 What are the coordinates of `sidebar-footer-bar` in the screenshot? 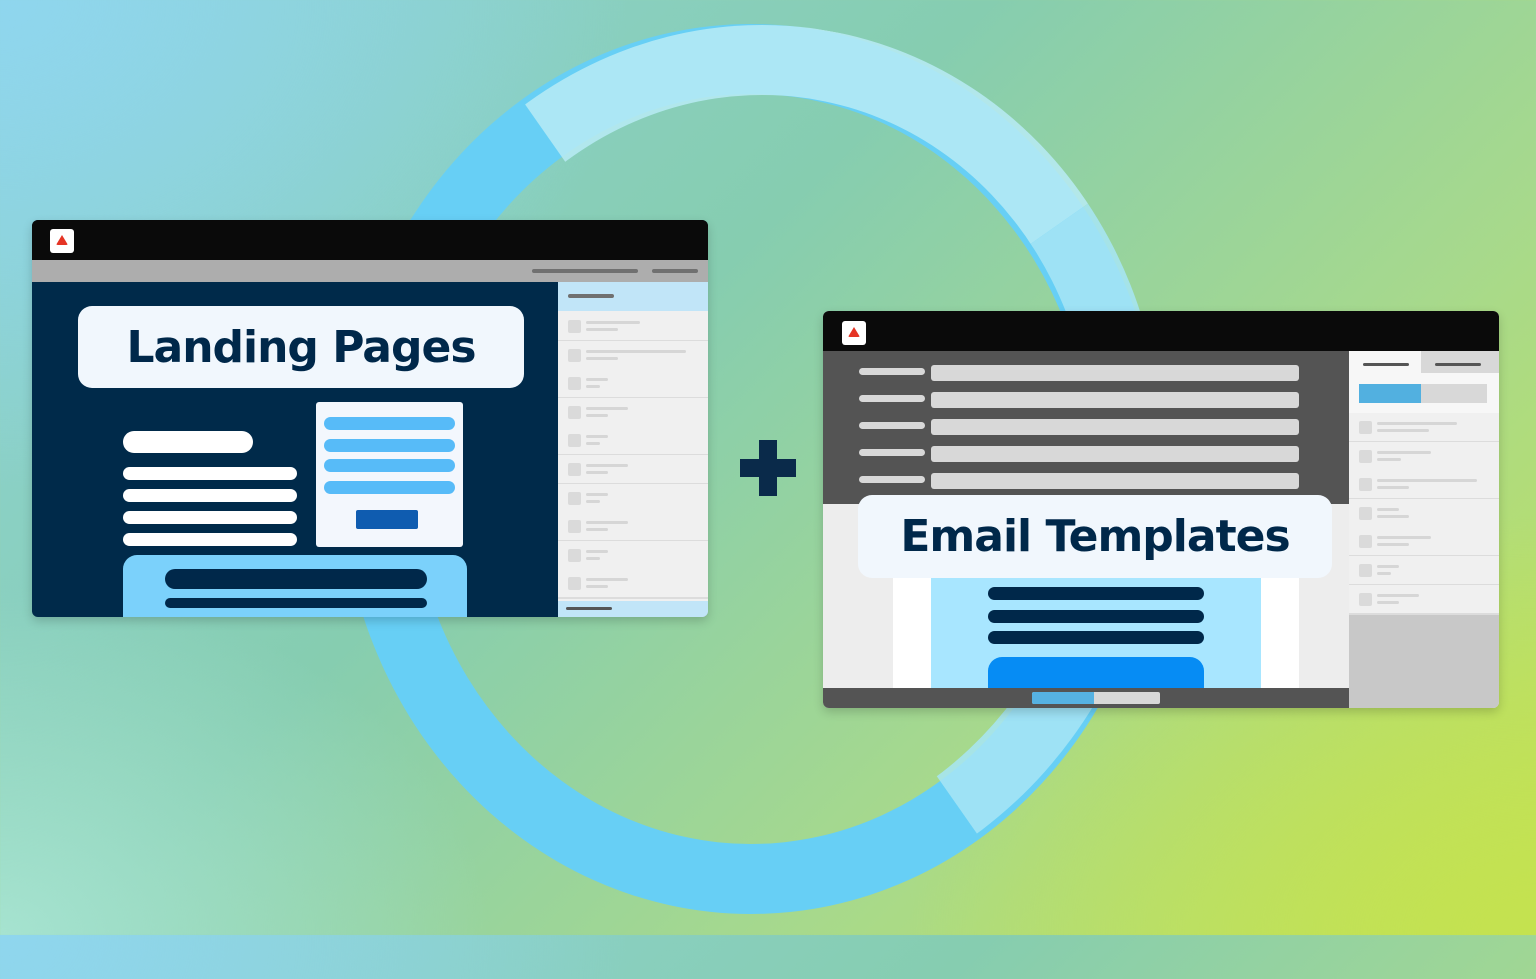 It's located at (589, 608).